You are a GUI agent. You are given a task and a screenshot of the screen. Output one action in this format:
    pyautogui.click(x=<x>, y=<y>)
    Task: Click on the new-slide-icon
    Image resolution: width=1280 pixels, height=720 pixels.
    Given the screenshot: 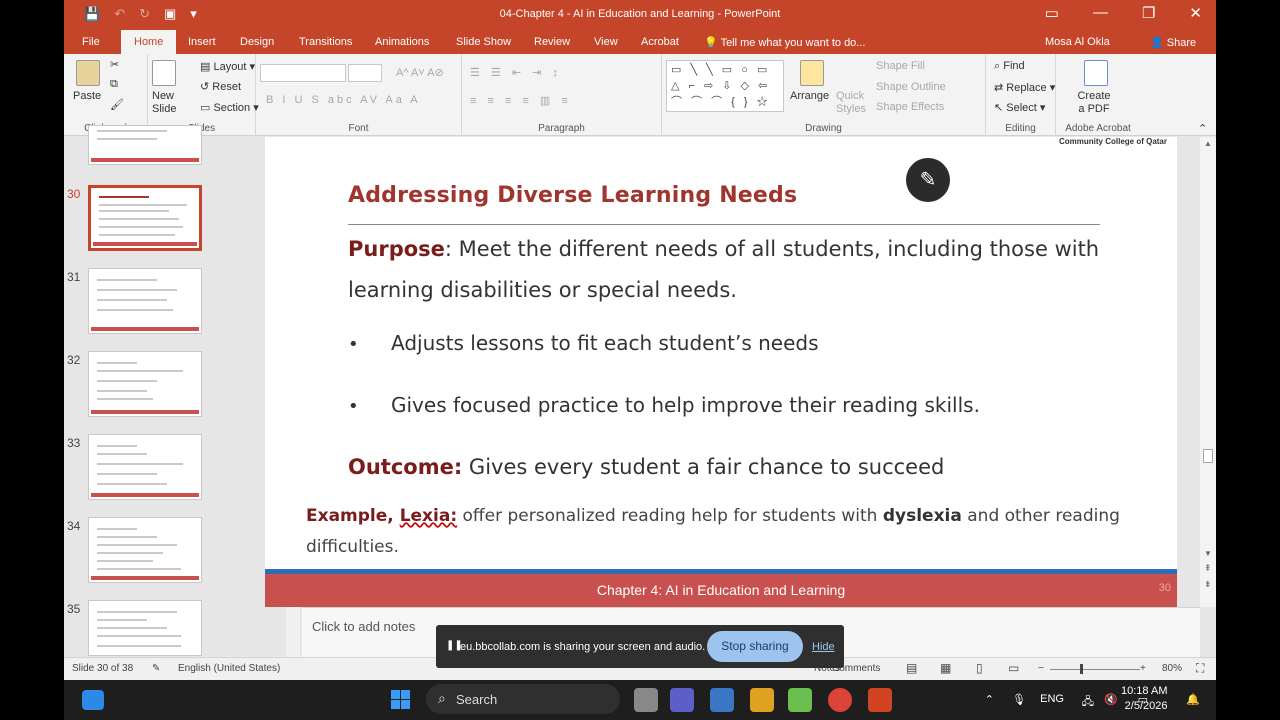 What is the action you would take?
    pyautogui.click(x=164, y=73)
    